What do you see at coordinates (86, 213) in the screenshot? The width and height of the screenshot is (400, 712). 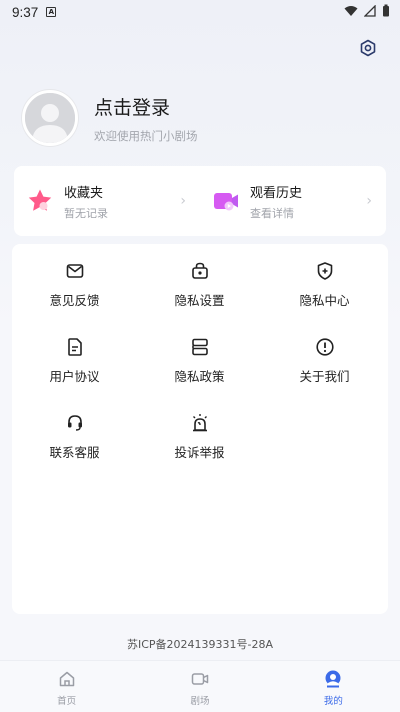 I see `favorites-subtitle: 暂无记录` at bounding box center [86, 213].